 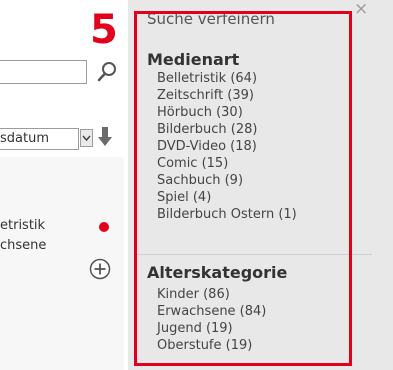 What do you see at coordinates (24, 138) in the screenshot?
I see `sort-select-value: sdatum` at bounding box center [24, 138].